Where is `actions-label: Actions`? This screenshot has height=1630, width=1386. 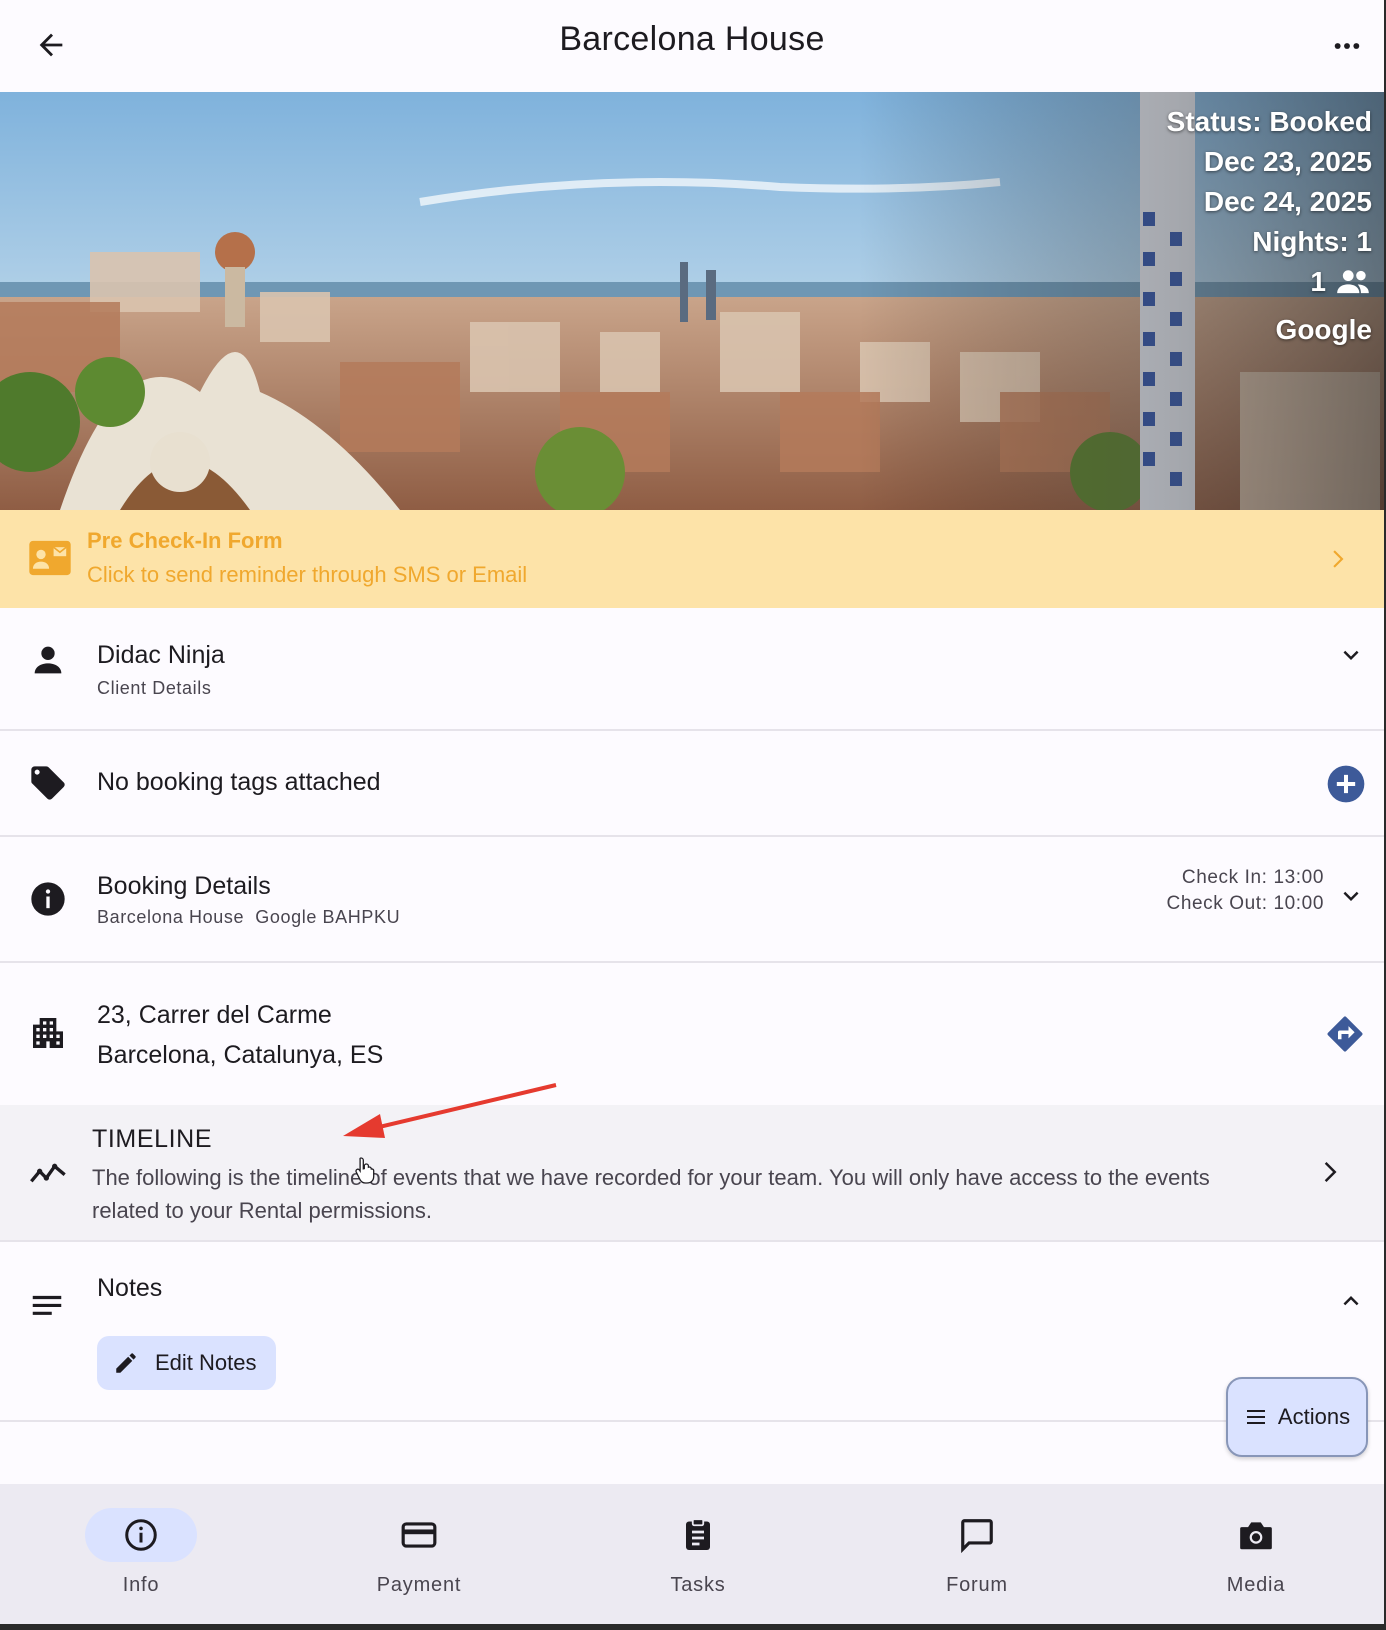
actions-label: Actions is located at coordinates (1314, 1416).